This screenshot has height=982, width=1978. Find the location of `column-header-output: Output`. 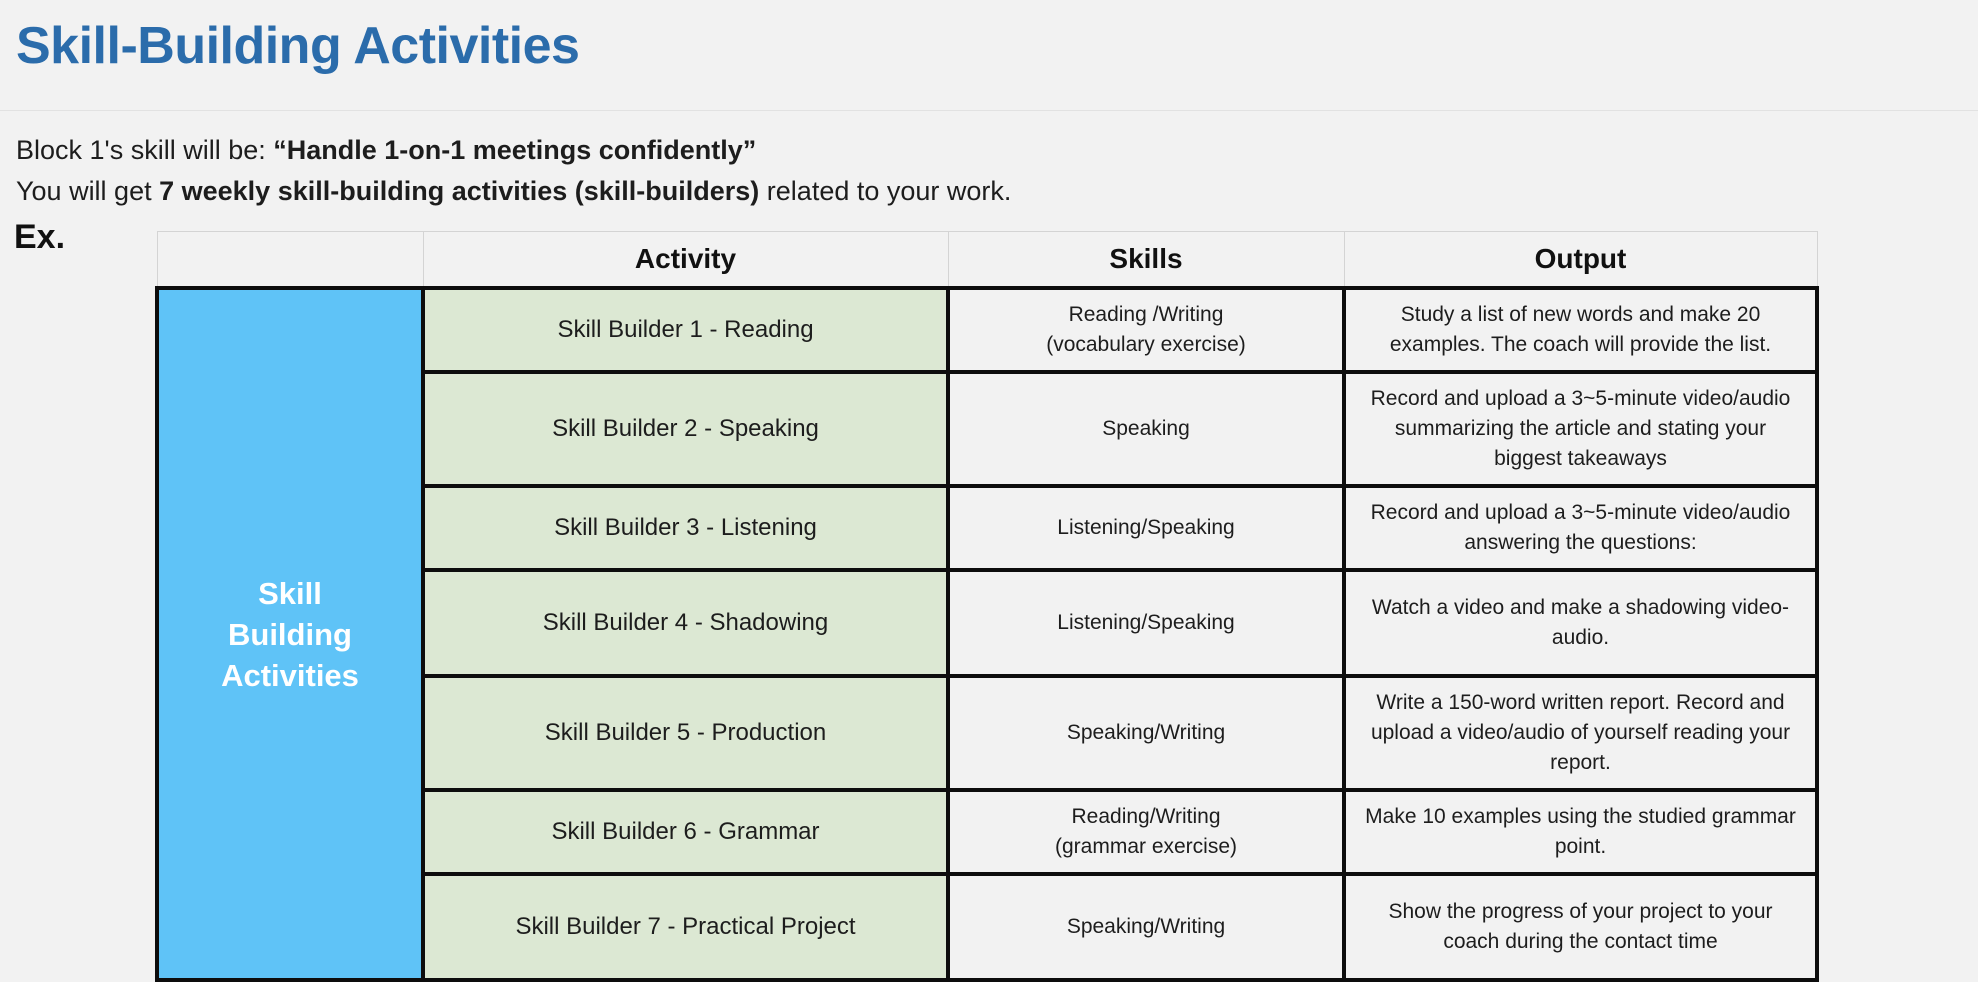

column-header-output: Output is located at coordinates (1580, 260).